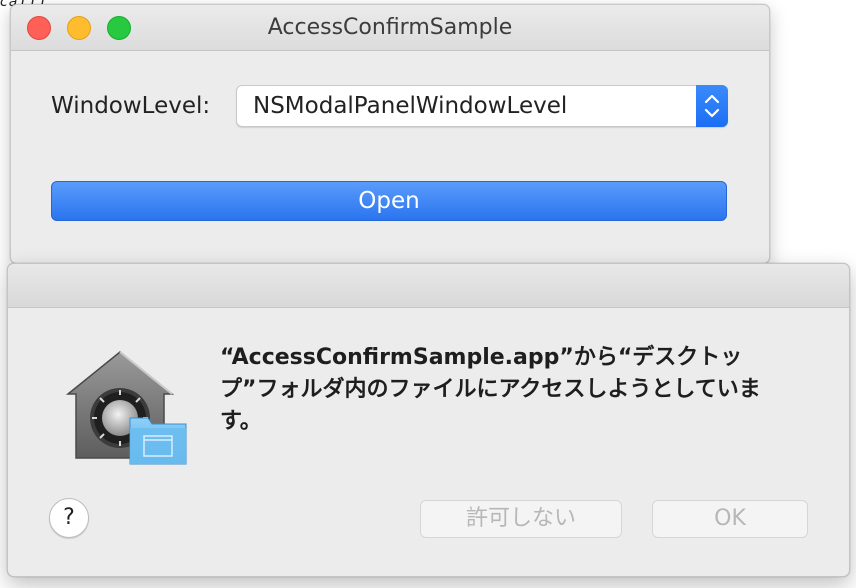 This screenshot has width=856, height=588. I want to click on updown-chevron-icon, so click(712, 106).